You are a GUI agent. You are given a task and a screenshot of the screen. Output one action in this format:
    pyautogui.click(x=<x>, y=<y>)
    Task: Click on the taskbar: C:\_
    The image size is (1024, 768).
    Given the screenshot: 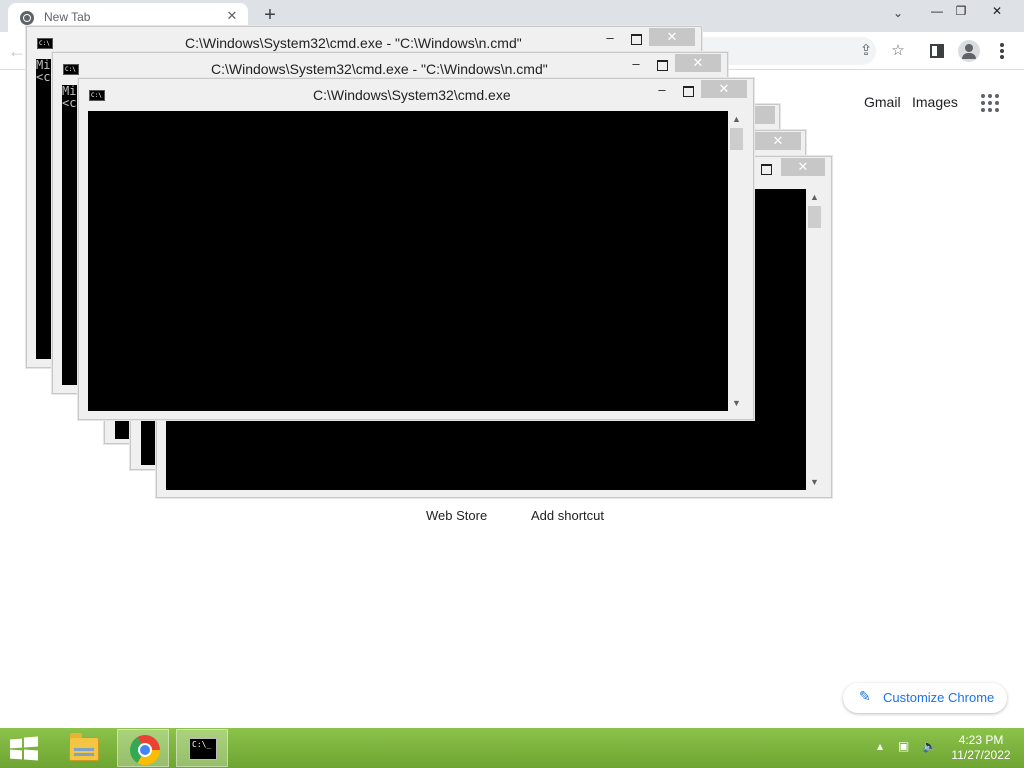 What is the action you would take?
    pyautogui.click(x=512, y=748)
    